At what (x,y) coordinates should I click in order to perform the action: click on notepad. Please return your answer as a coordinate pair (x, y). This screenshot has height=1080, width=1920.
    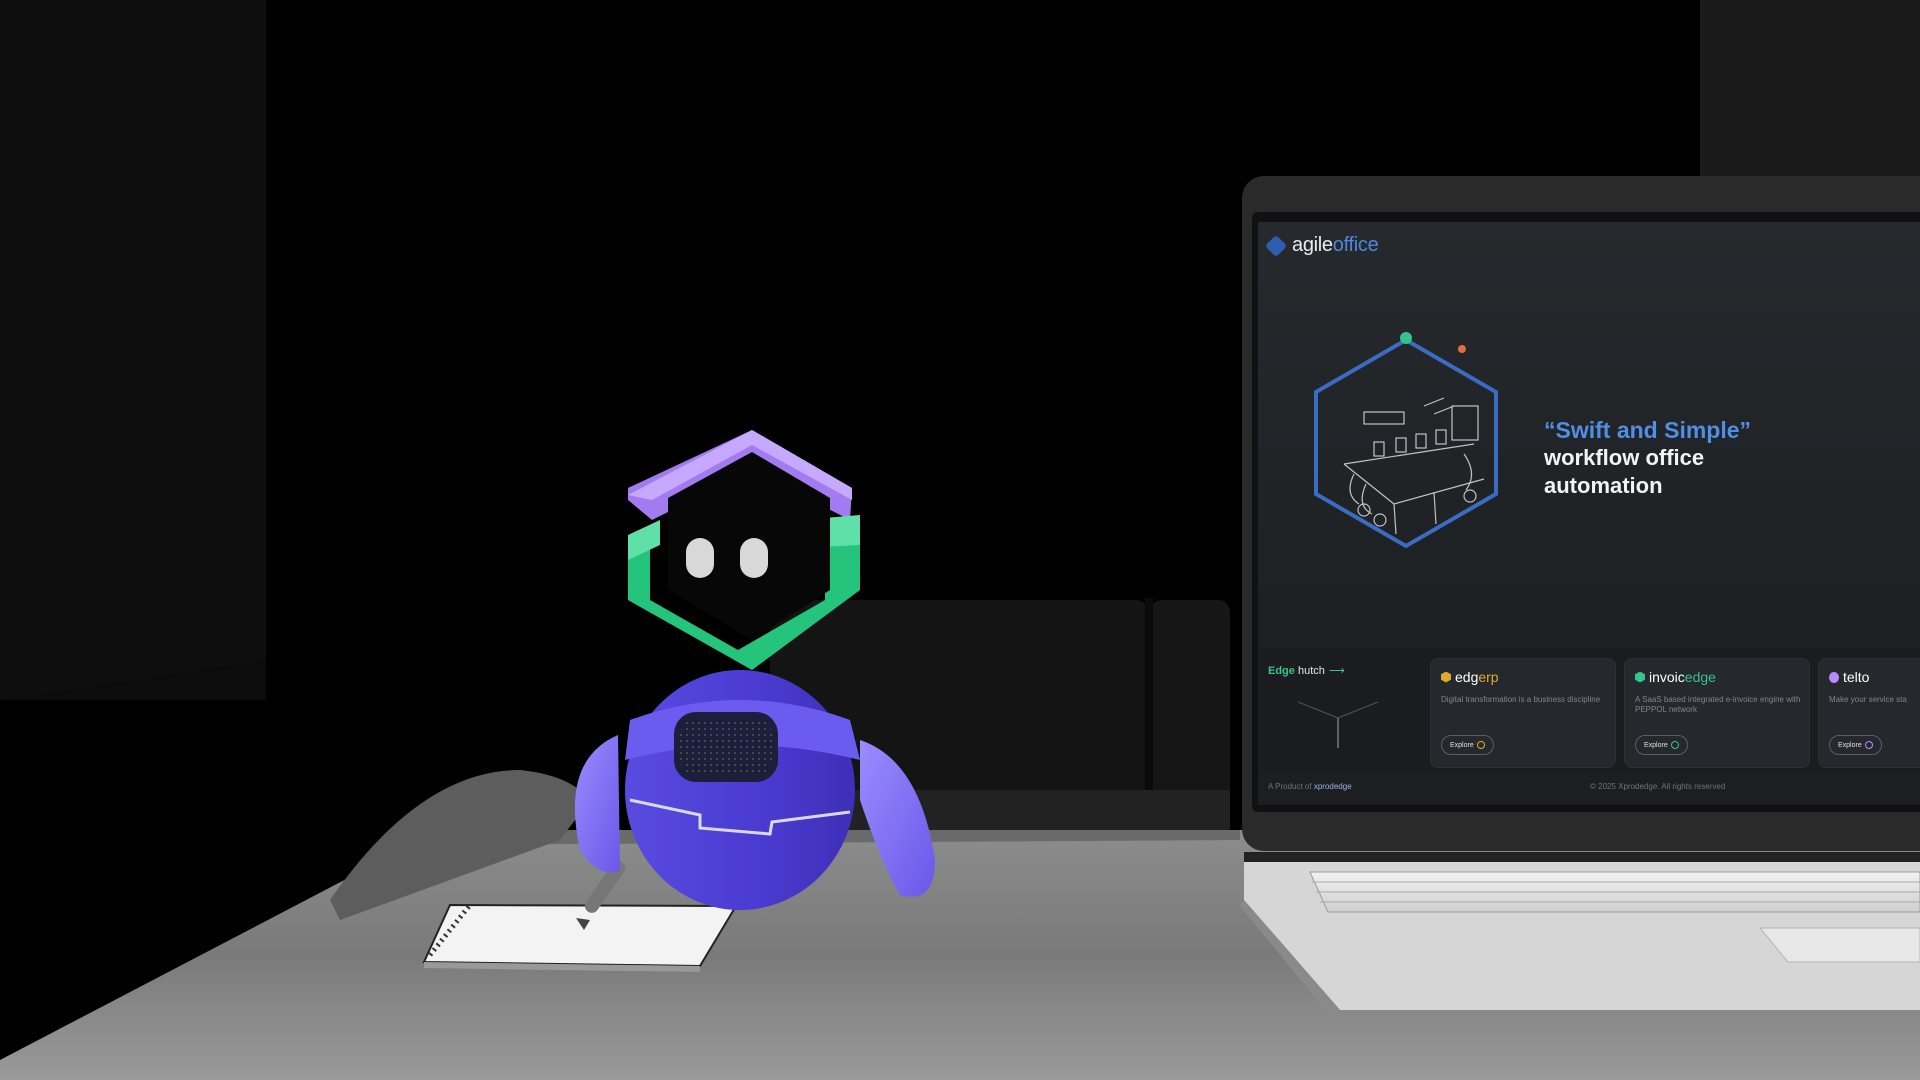
    Looking at the image, I should click on (580, 937).